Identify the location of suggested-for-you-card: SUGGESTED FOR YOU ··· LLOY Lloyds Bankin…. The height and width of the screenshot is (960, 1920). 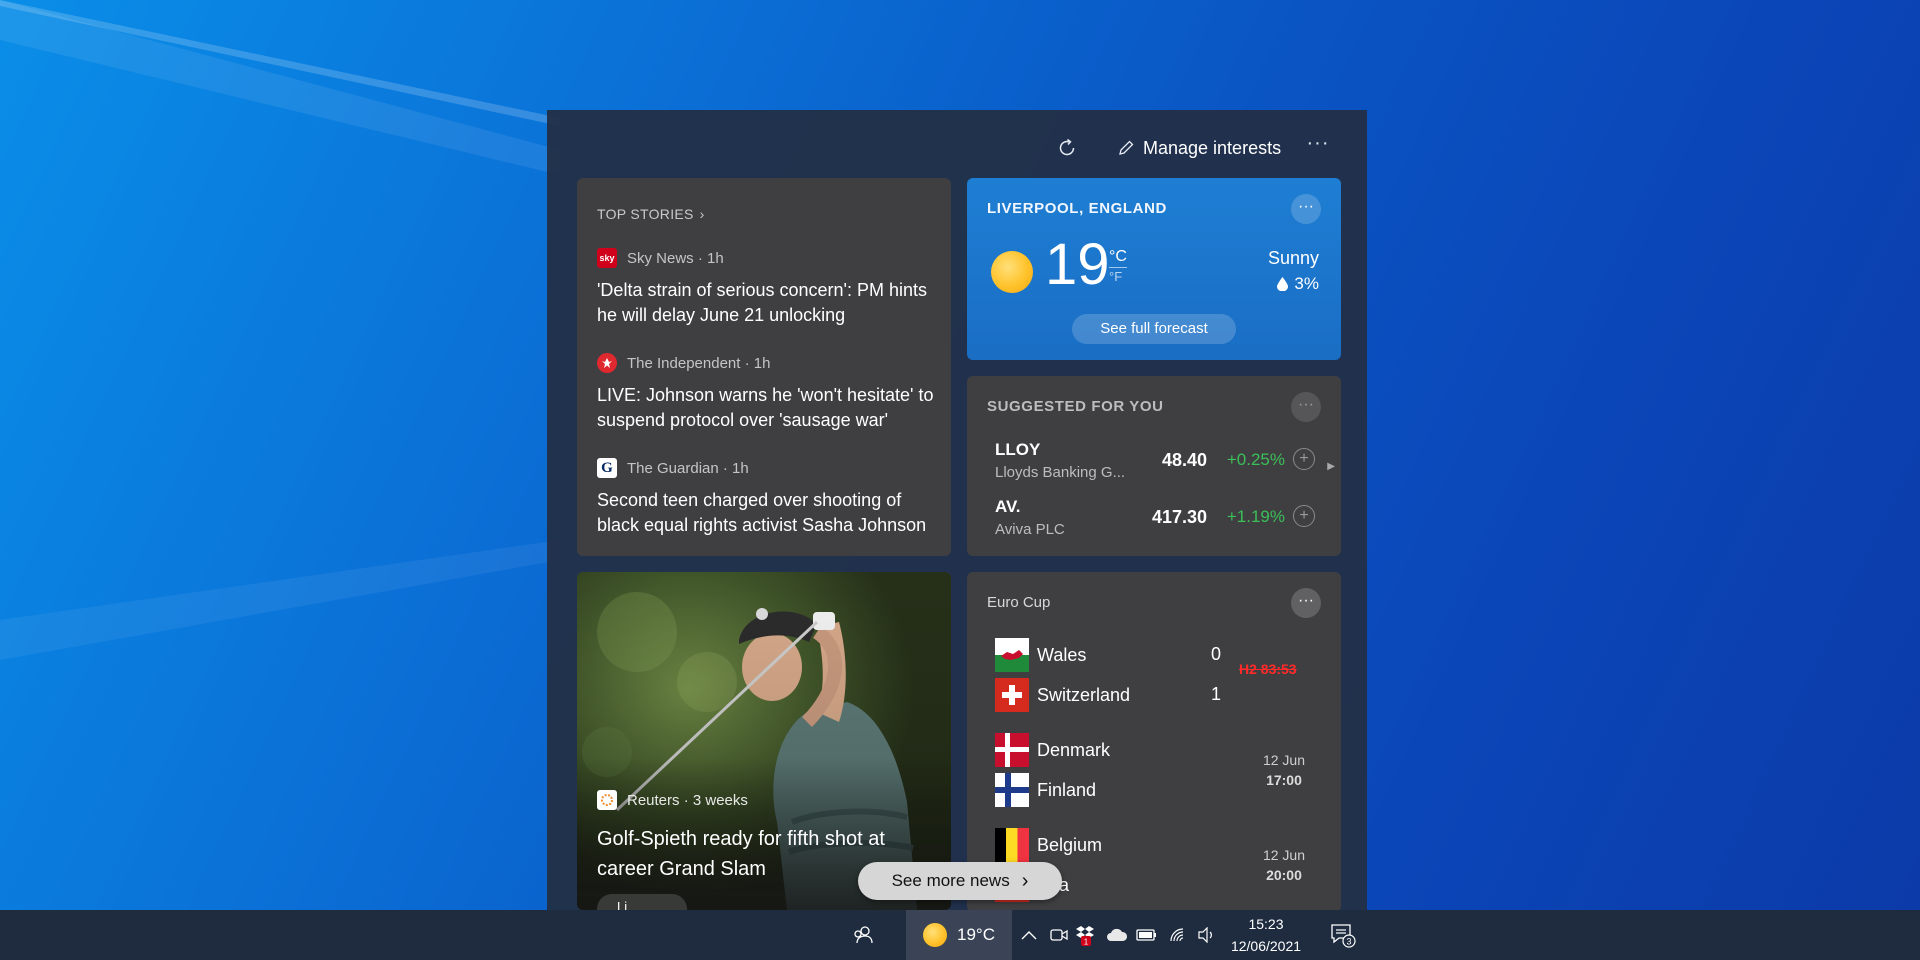
(1154, 466).